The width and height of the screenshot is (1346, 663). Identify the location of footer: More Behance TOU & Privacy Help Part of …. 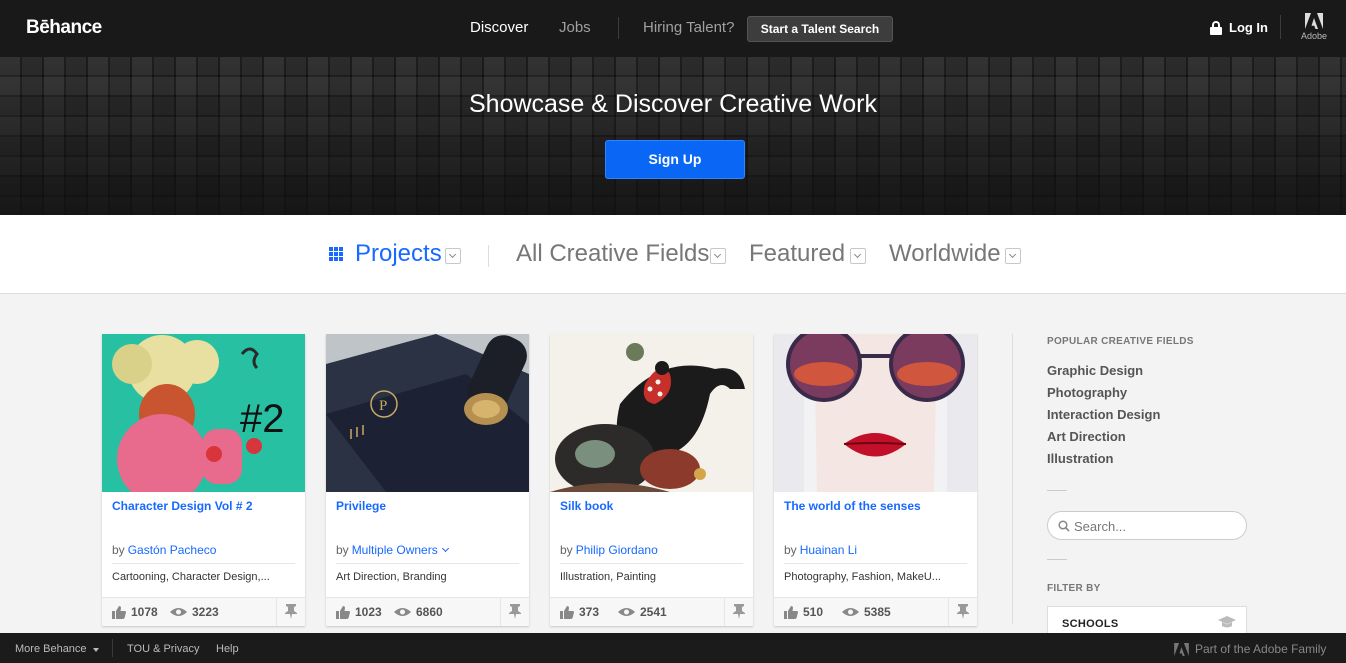
(673, 648).